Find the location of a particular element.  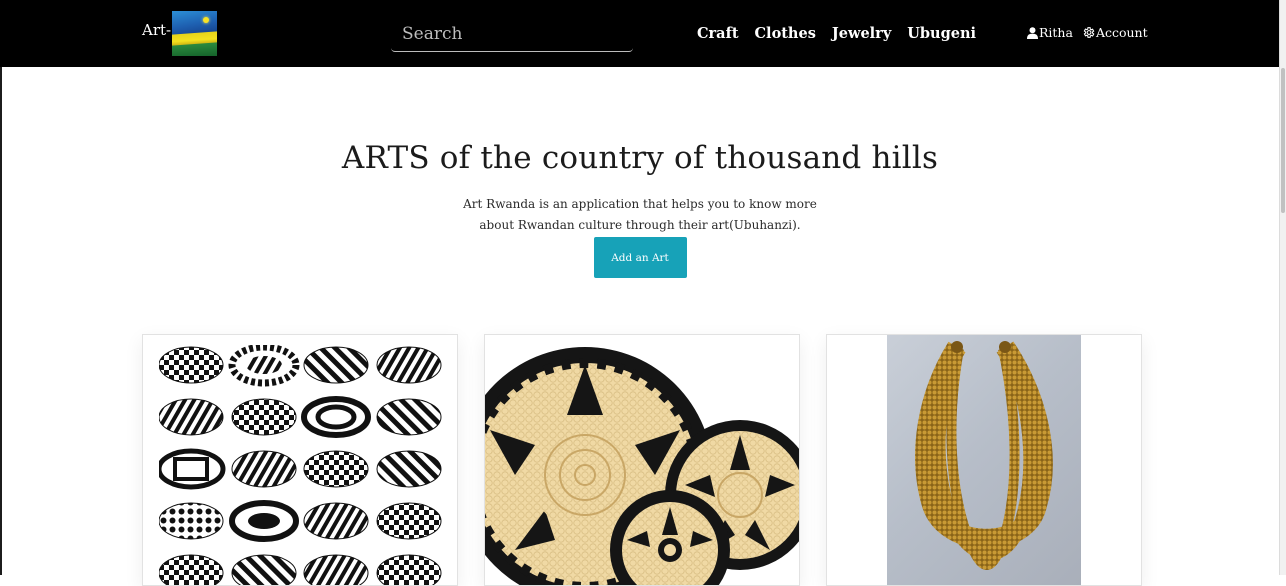

window-edge is located at coordinates (1, 287).